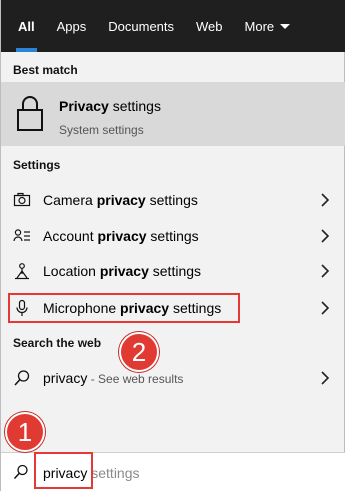  What do you see at coordinates (124, 308) in the screenshot?
I see `microphone-highlight-box` at bounding box center [124, 308].